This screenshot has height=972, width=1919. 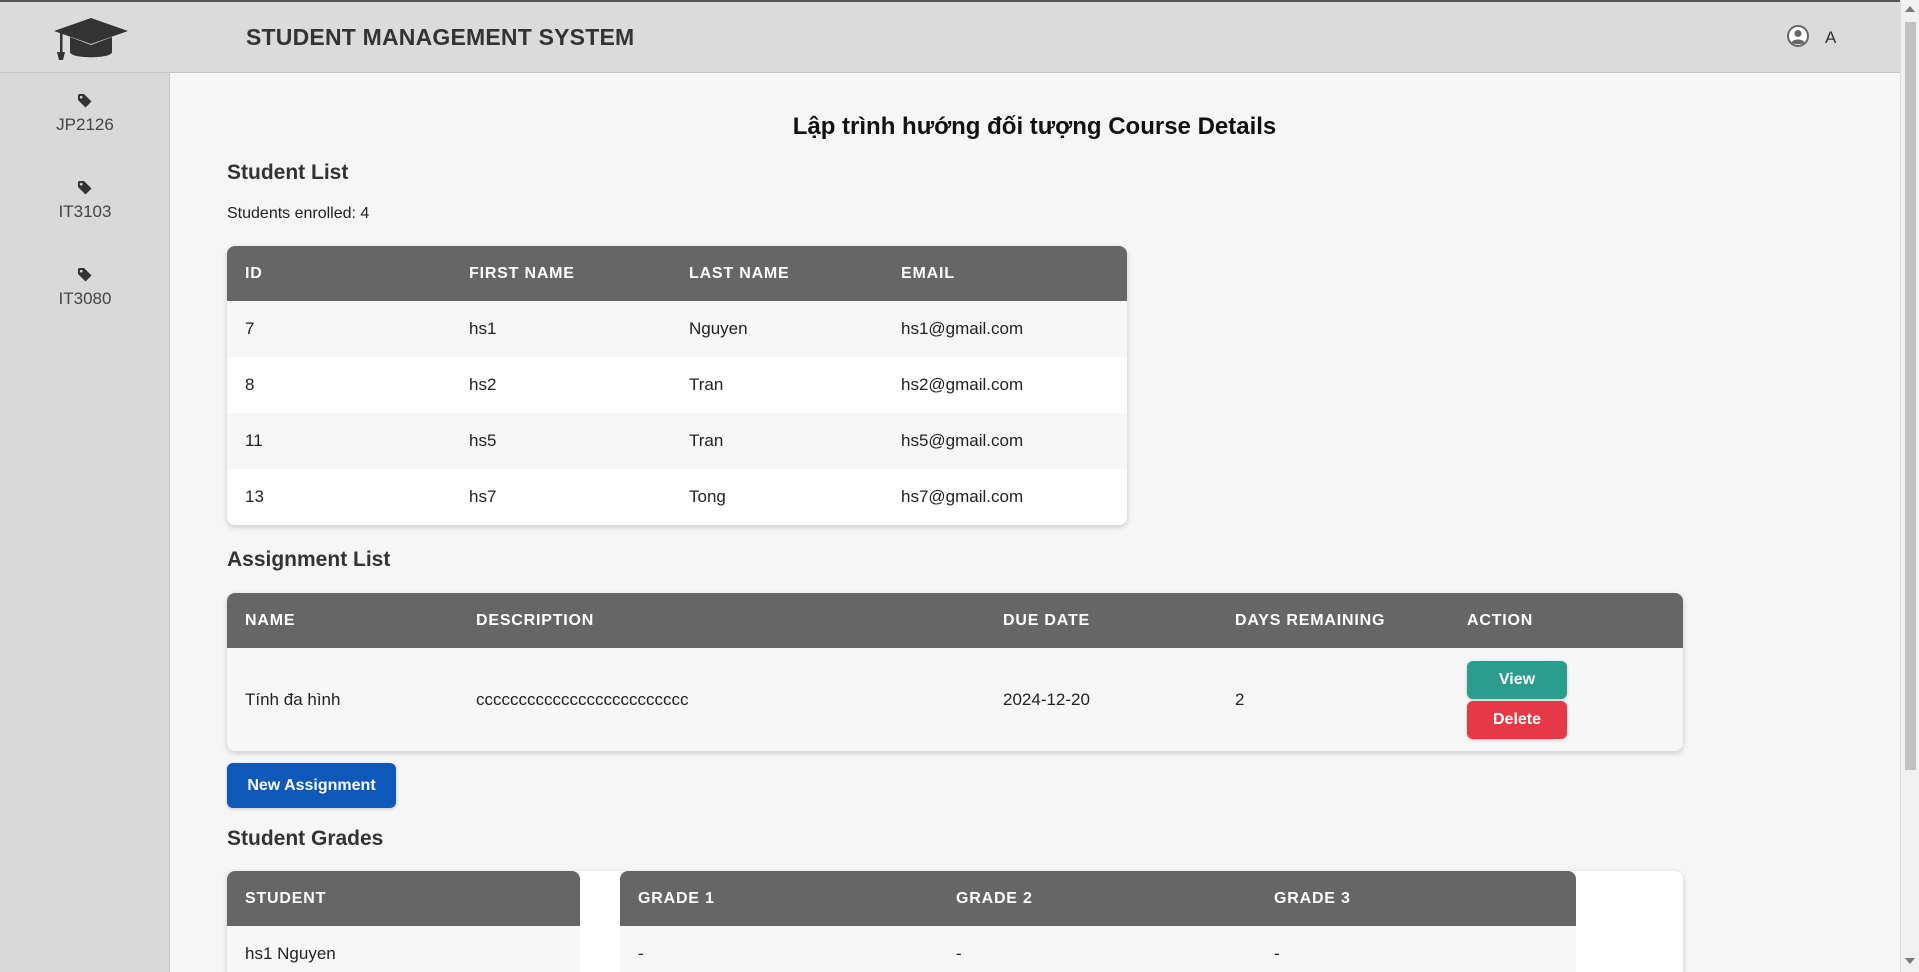 I want to click on sidebar-item-label: JP2126, so click(x=85, y=124).